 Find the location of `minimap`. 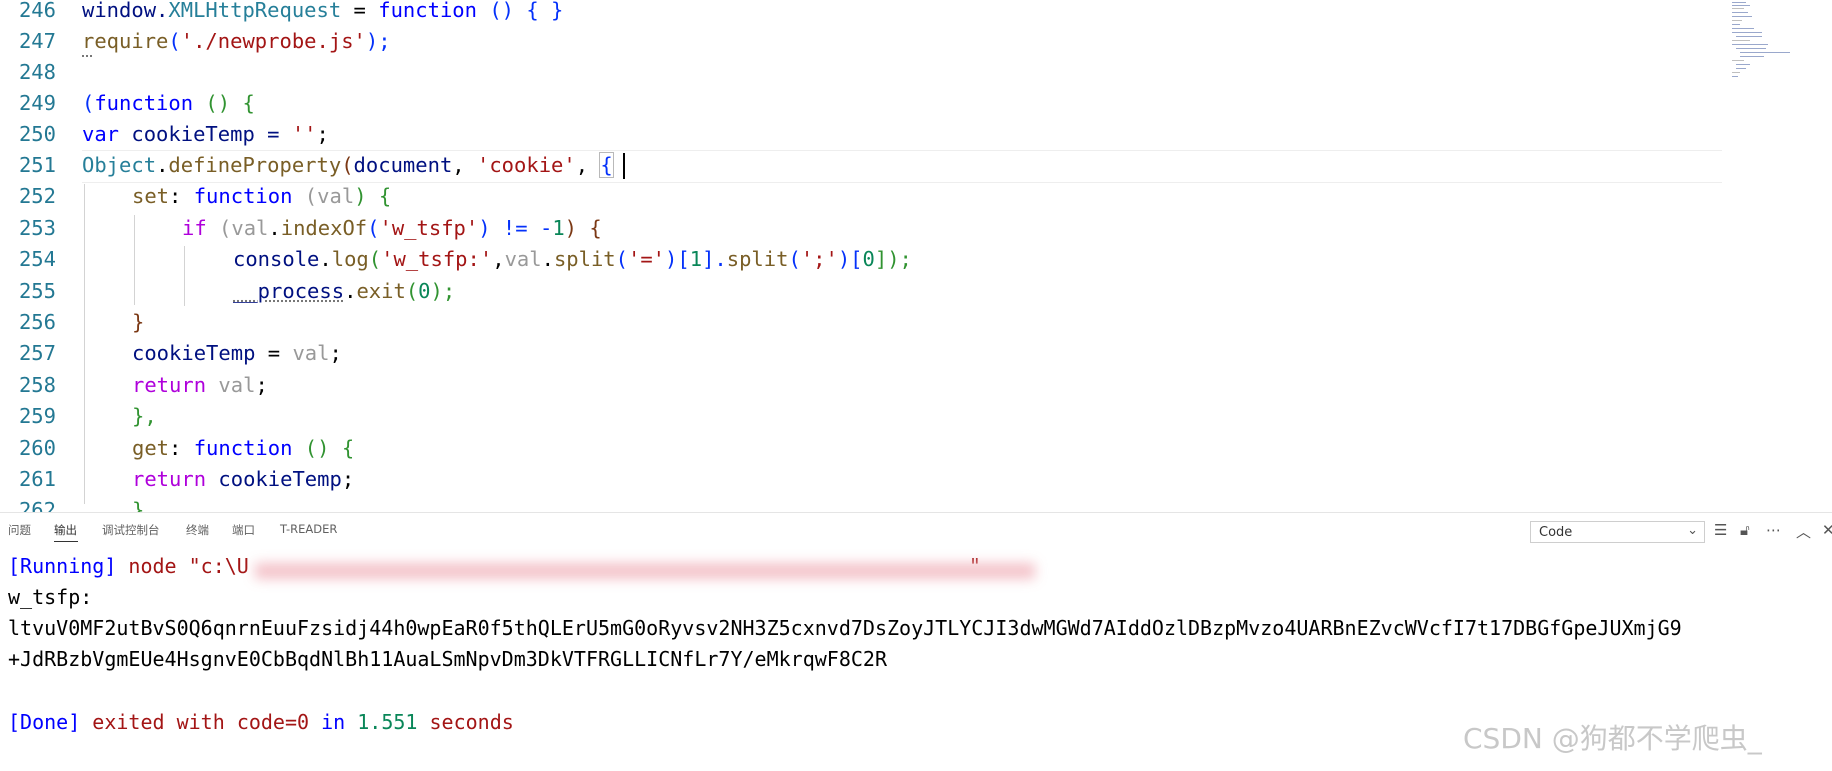

minimap is located at coordinates (1777, 50).